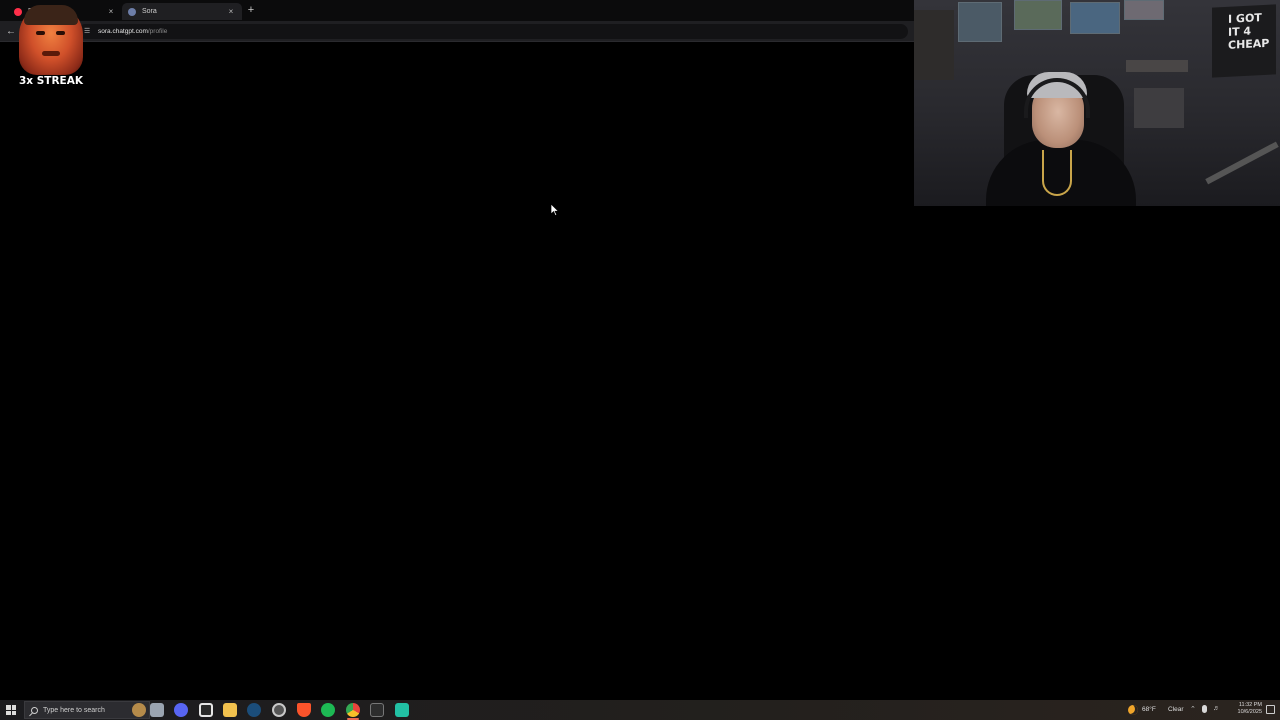 This screenshot has width=1280, height=720. What do you see at coordinates (457, 10) in the screenshot?
I see `browser-tab-strip: Bizzle × Sora × +` at bounding box center [457, 10].